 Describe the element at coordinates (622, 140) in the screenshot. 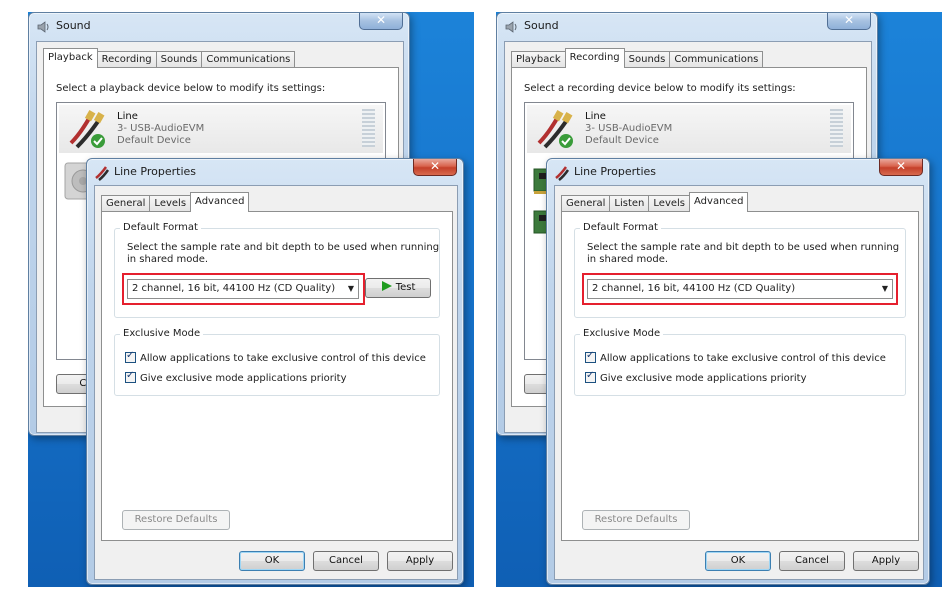

I see `device-status: Default Device` at that location.